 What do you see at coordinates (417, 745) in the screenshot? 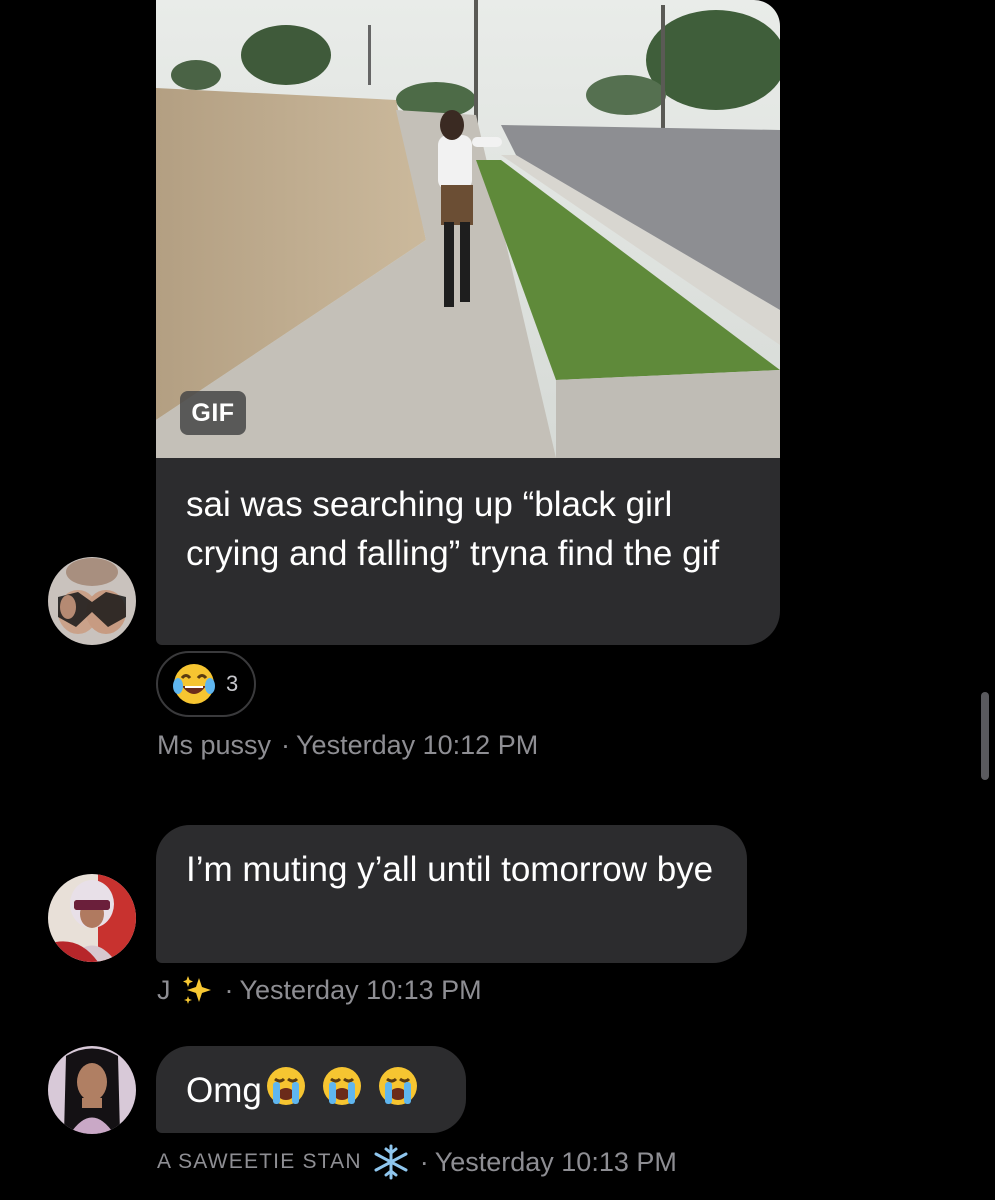
I see `timestamp: Yesterday 10:12 PM` at bounding box center [417, 745].